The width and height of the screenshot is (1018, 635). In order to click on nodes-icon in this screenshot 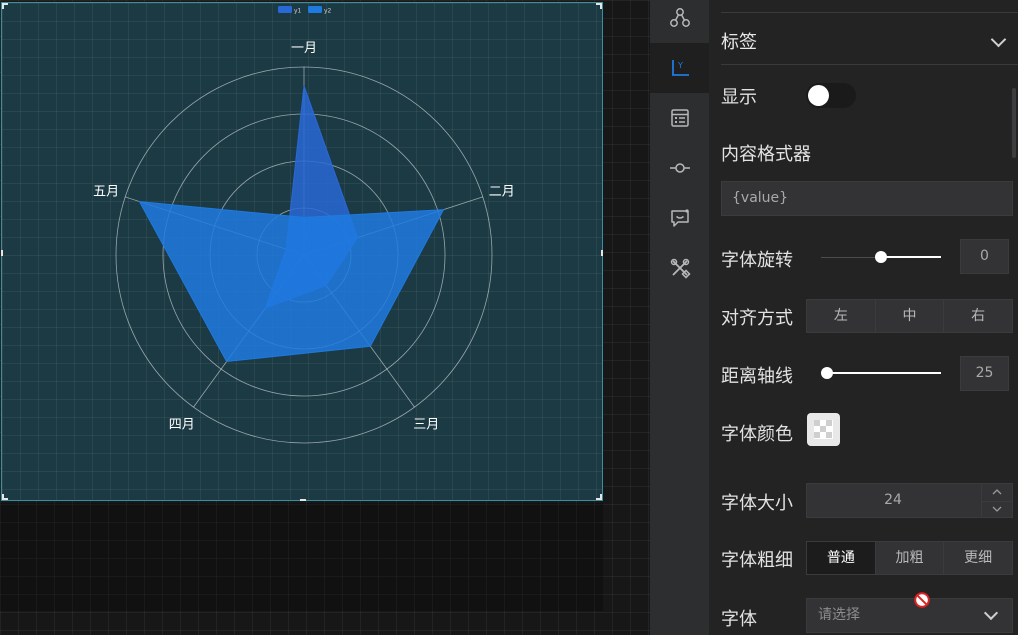, I will do `click(679, 17)`.